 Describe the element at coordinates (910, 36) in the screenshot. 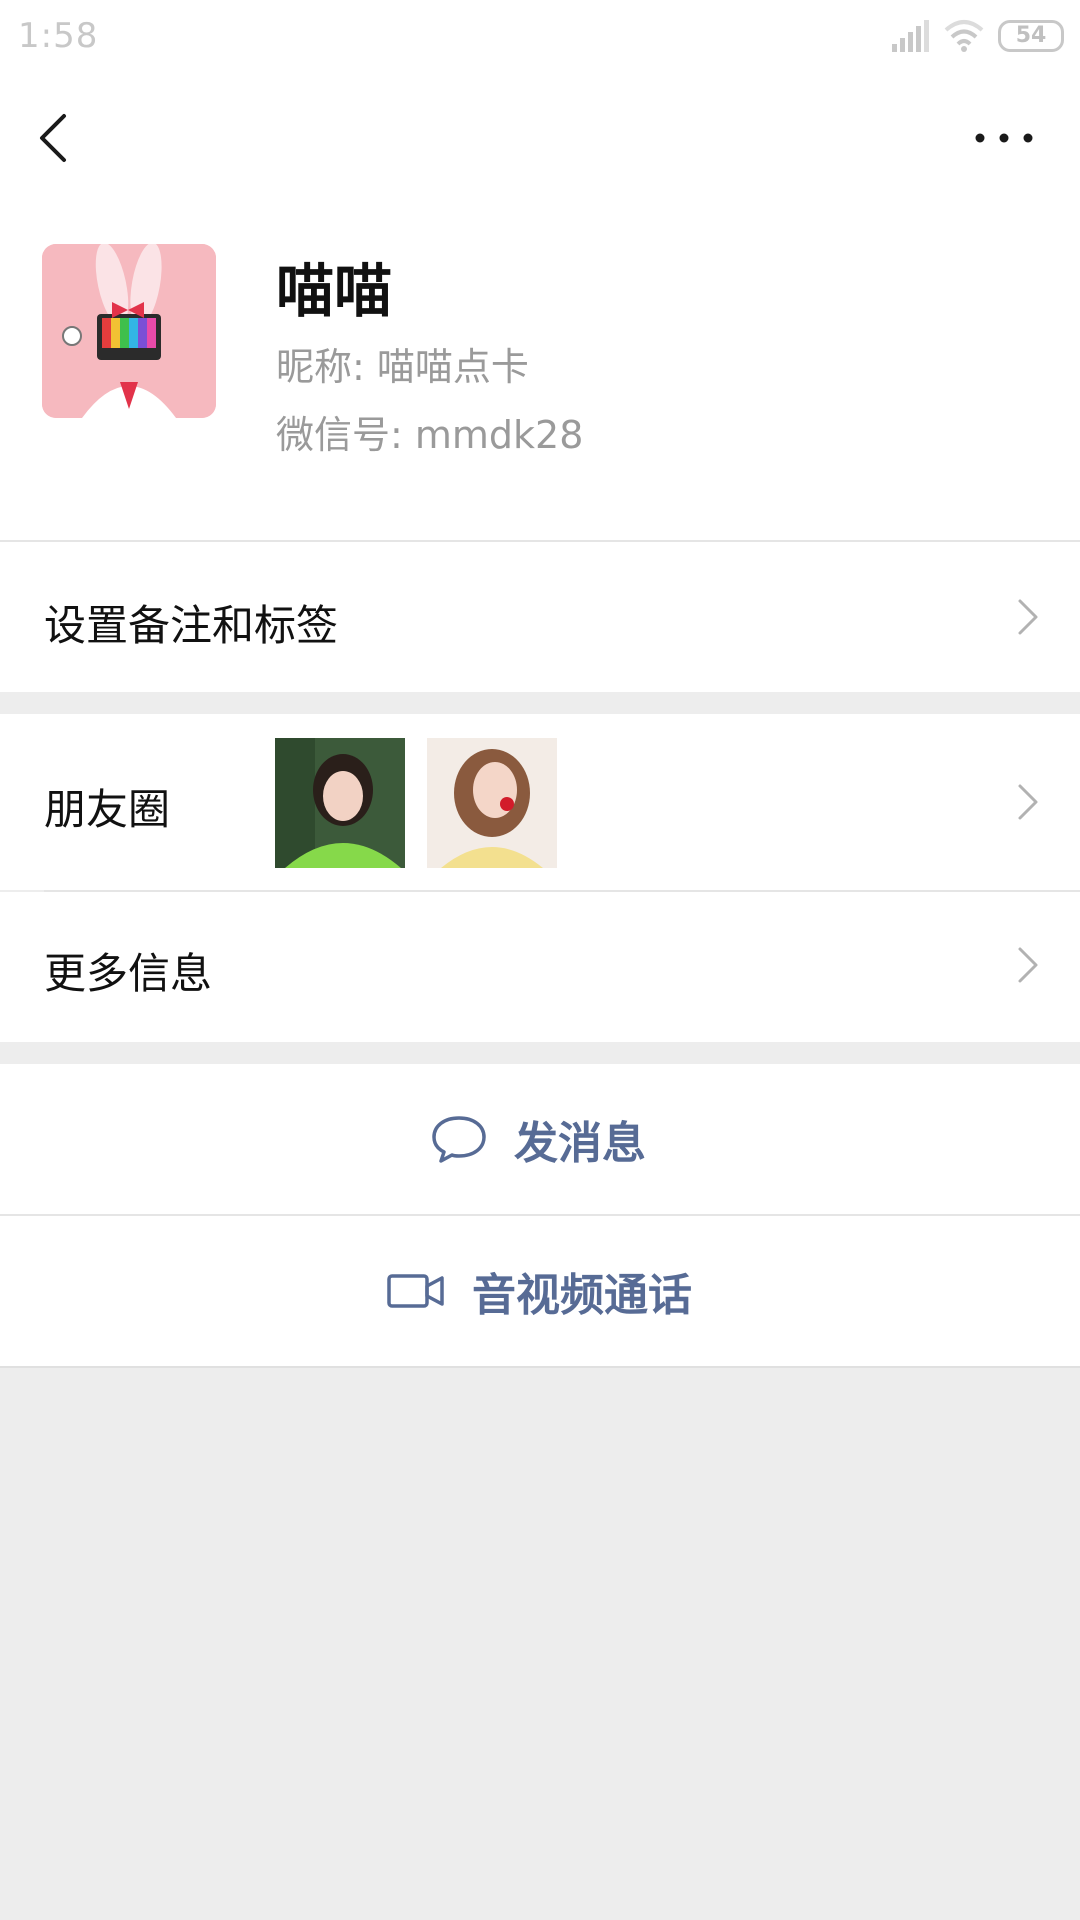

I see `signal-icon` at that location.